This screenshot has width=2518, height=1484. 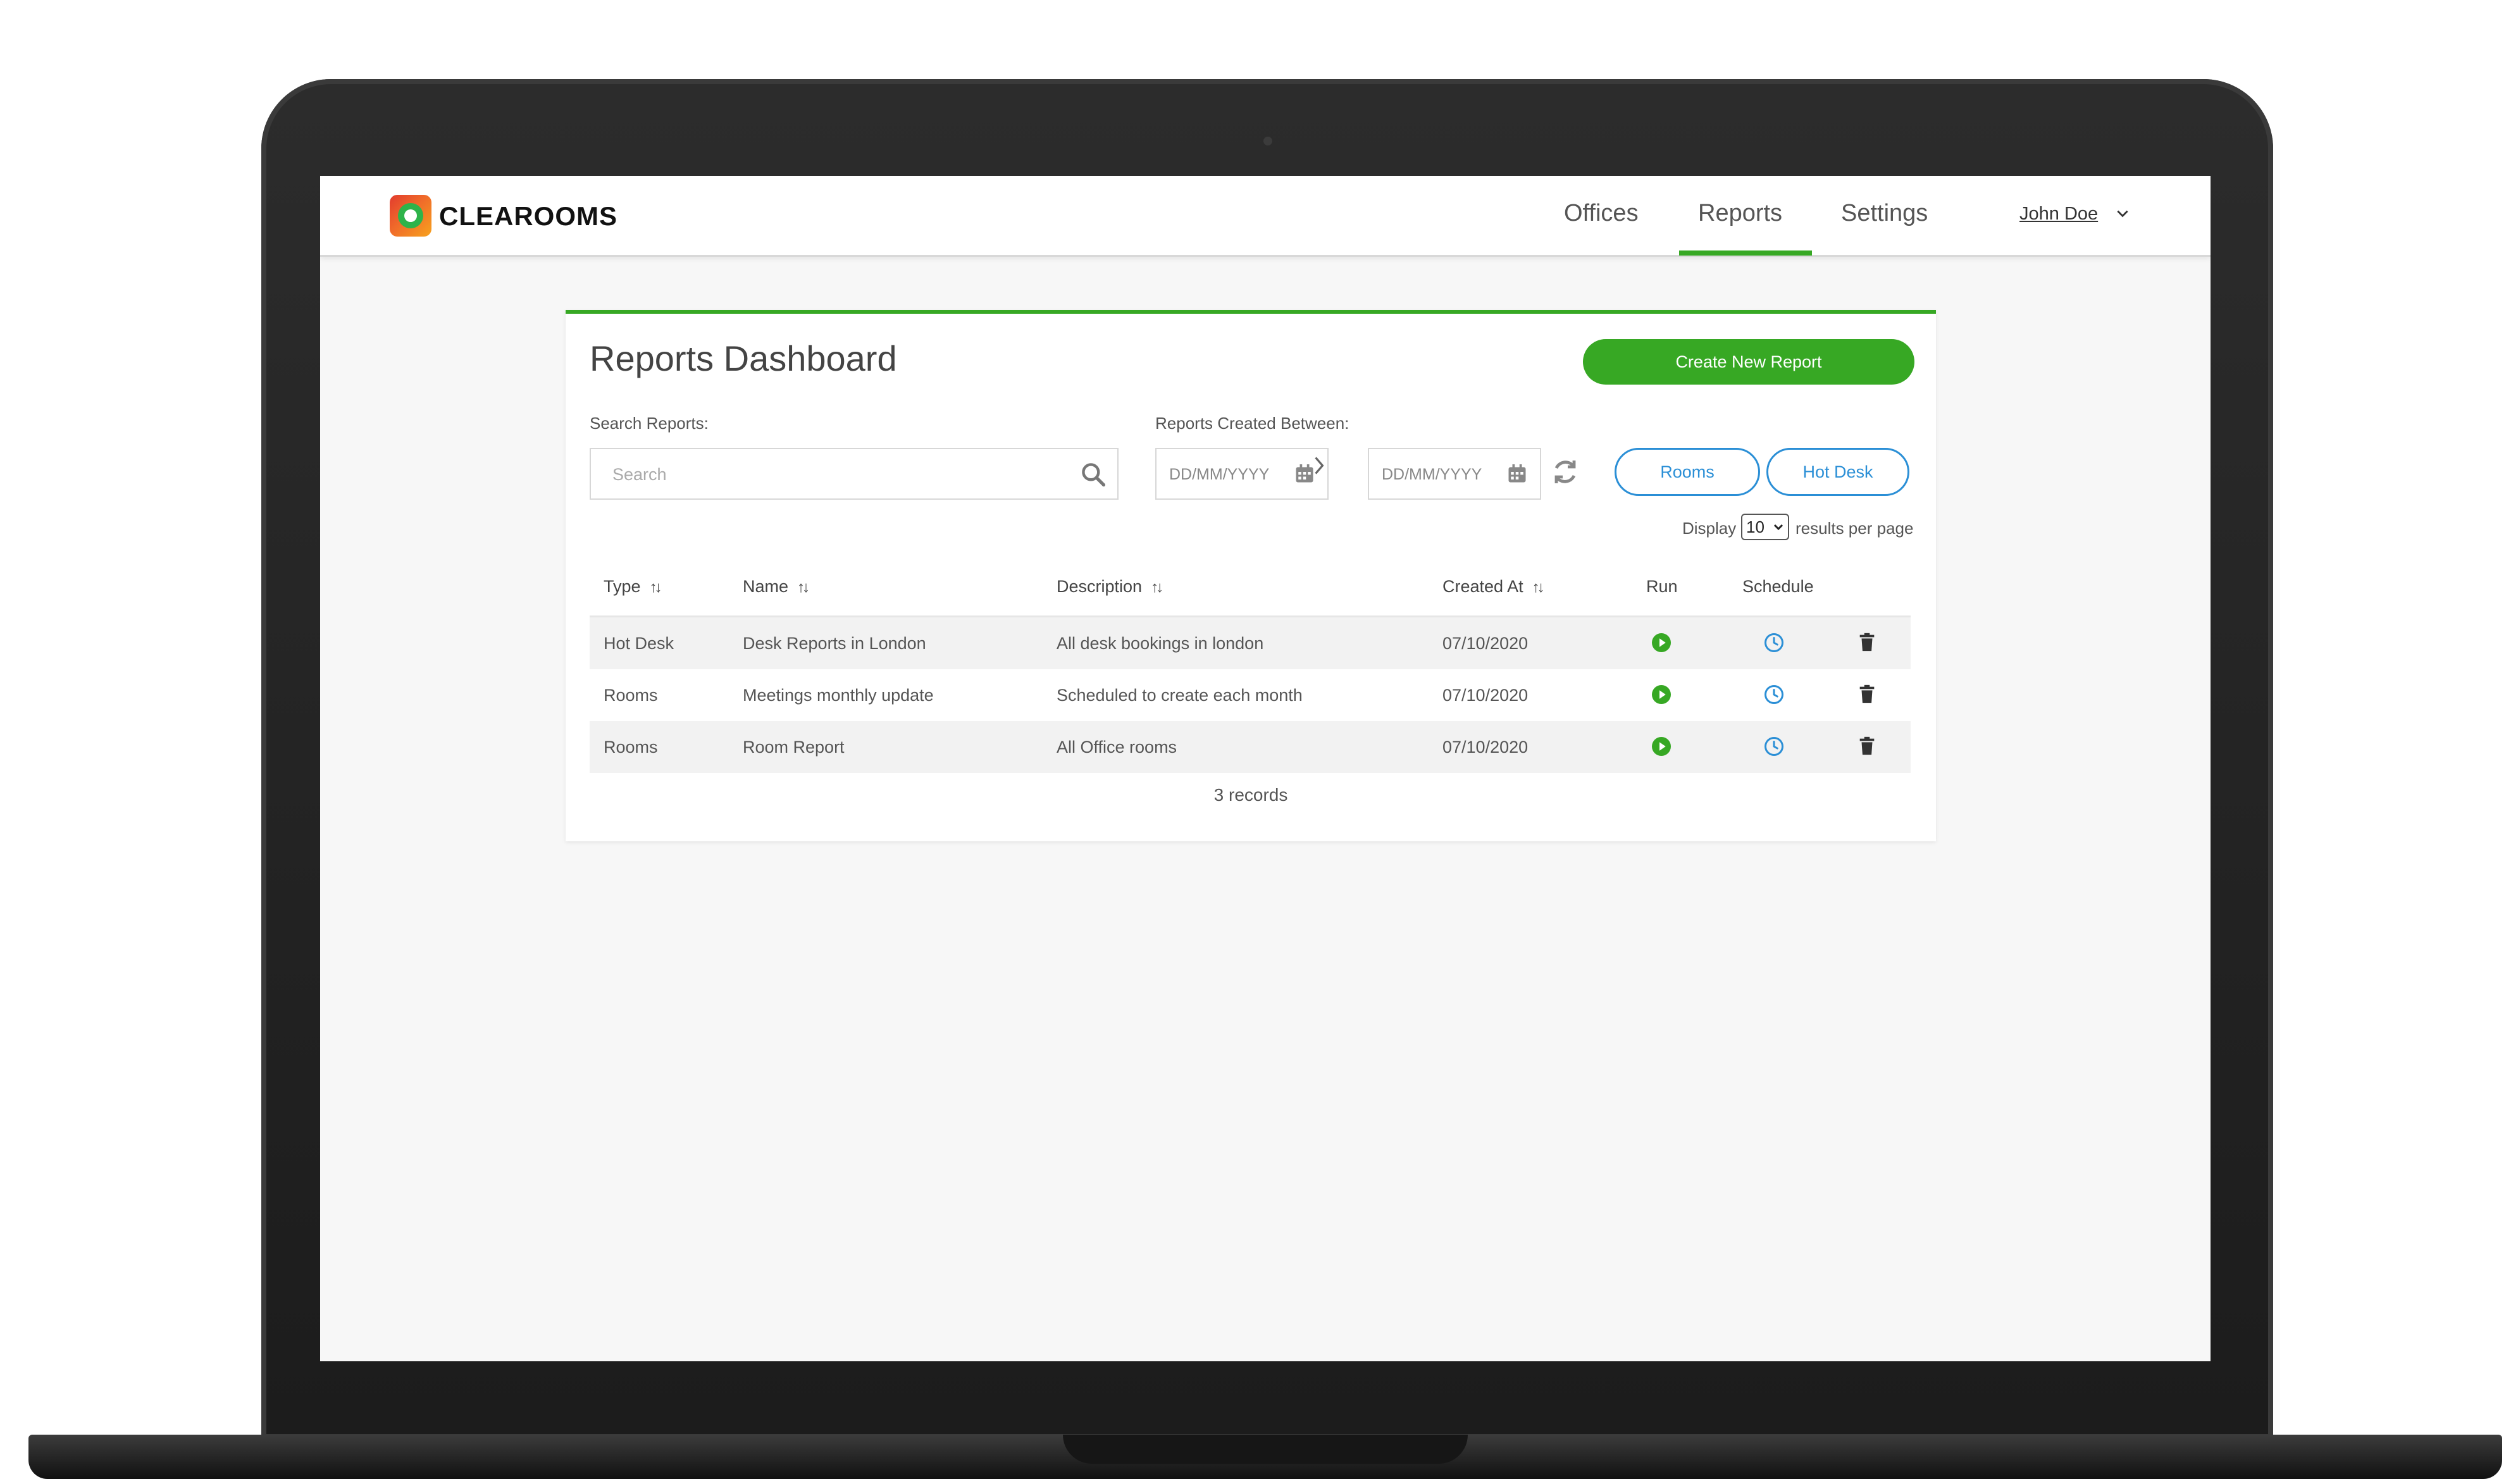 I want to click on header-description: Description ↑↓, so click(x=1110, y=587).